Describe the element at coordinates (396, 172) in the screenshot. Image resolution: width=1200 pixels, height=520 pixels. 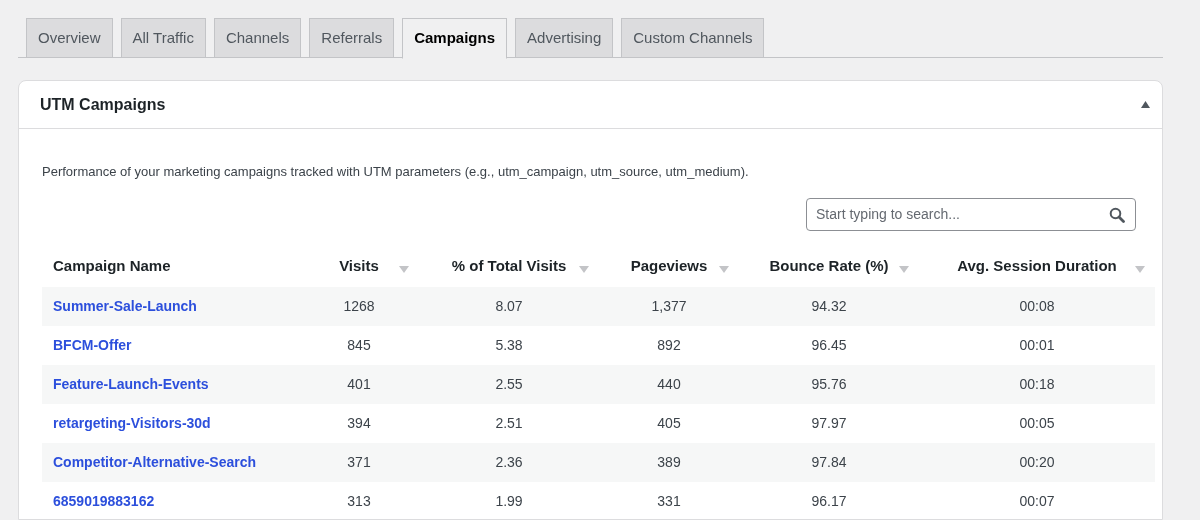
I see `panel-description: Performance of your marketing campaigns tracked with UTM parameters (e.g., utm_campaign, utm_source, utm_medium).` at that location.